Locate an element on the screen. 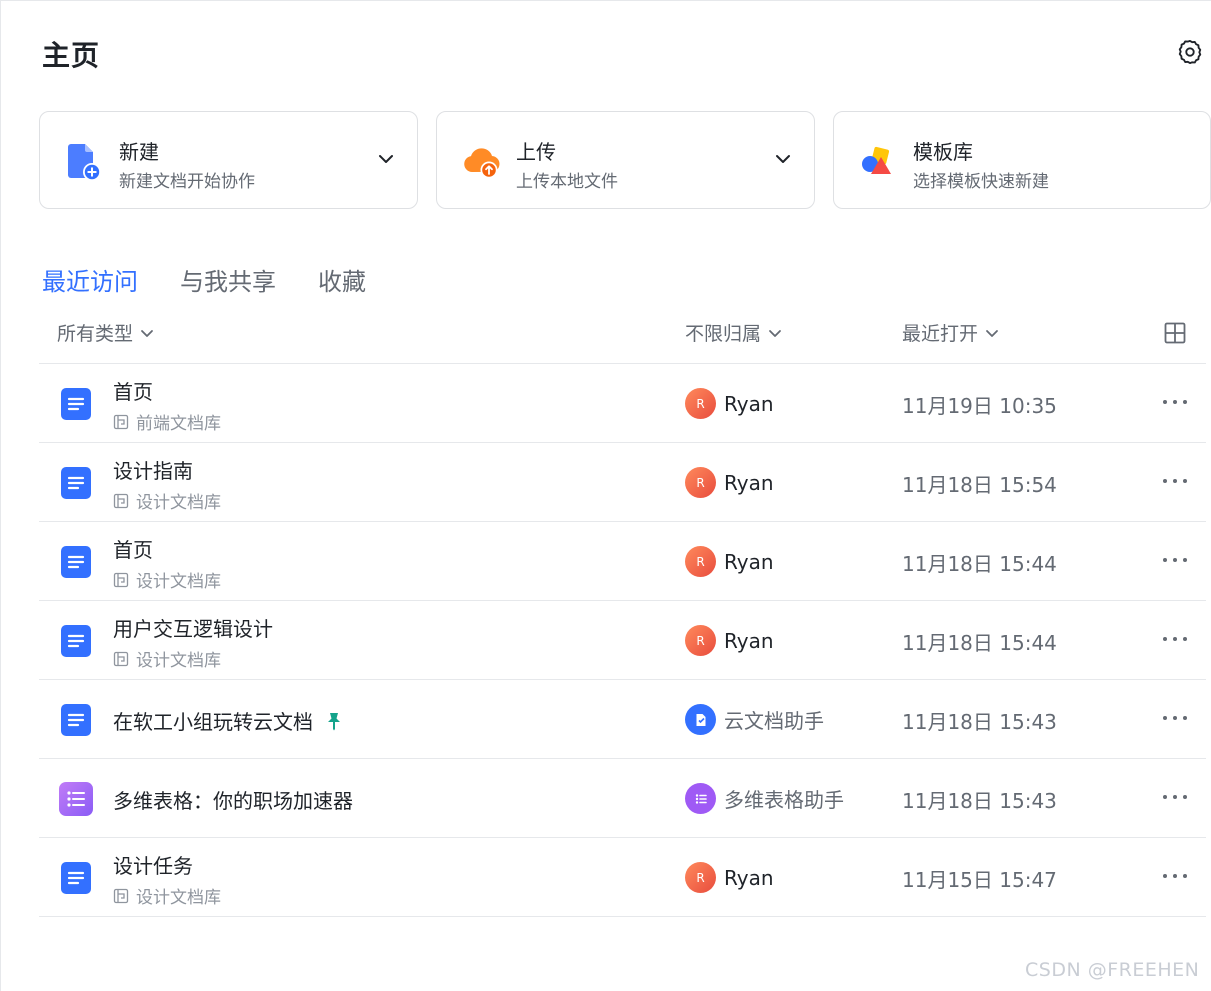  row-owner: 云文档助手 is located at coordinates (754, 719).